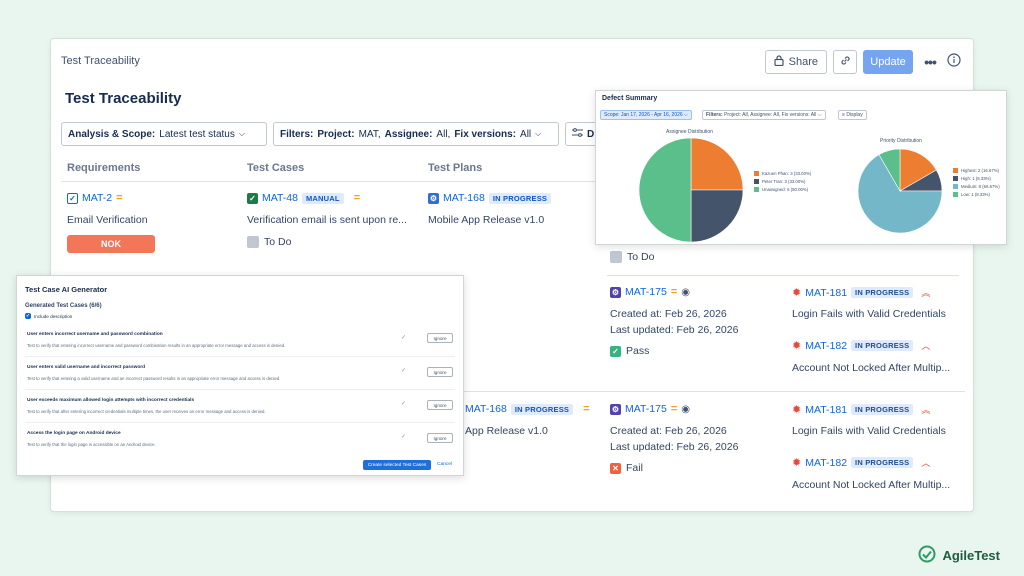  Describe the element at coordinates (668, 431) in the screenshot. I see `created-at: Created at: Feb 26, 2026` at that location.